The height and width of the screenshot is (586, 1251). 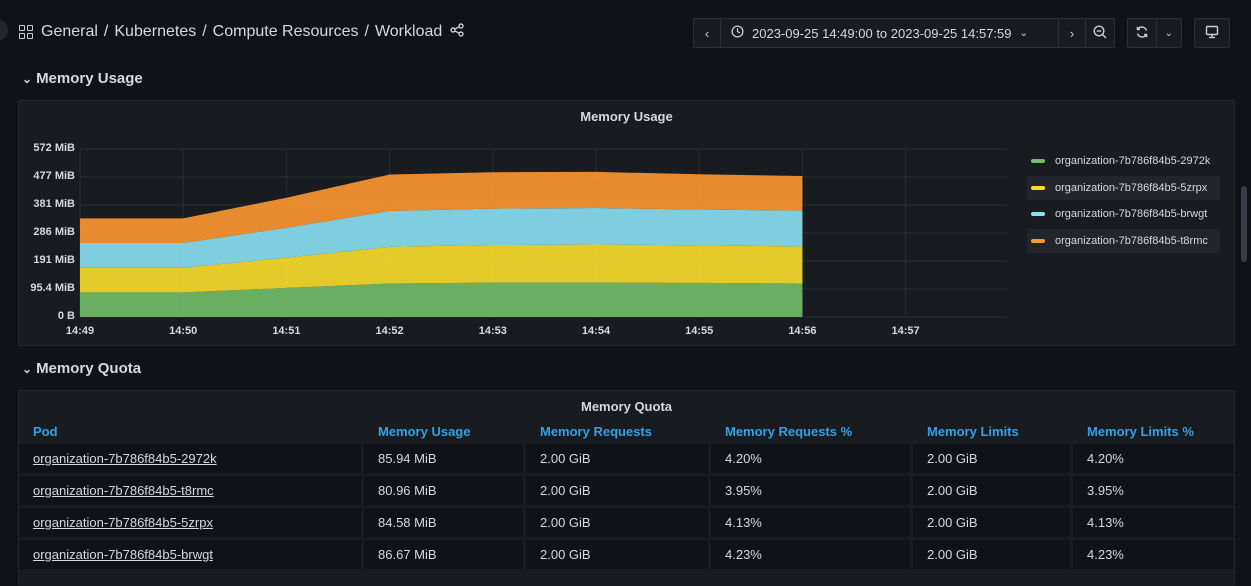 I want to click on memory-limits-pct-cell: 4.13%, so click(x=1152, y=522).